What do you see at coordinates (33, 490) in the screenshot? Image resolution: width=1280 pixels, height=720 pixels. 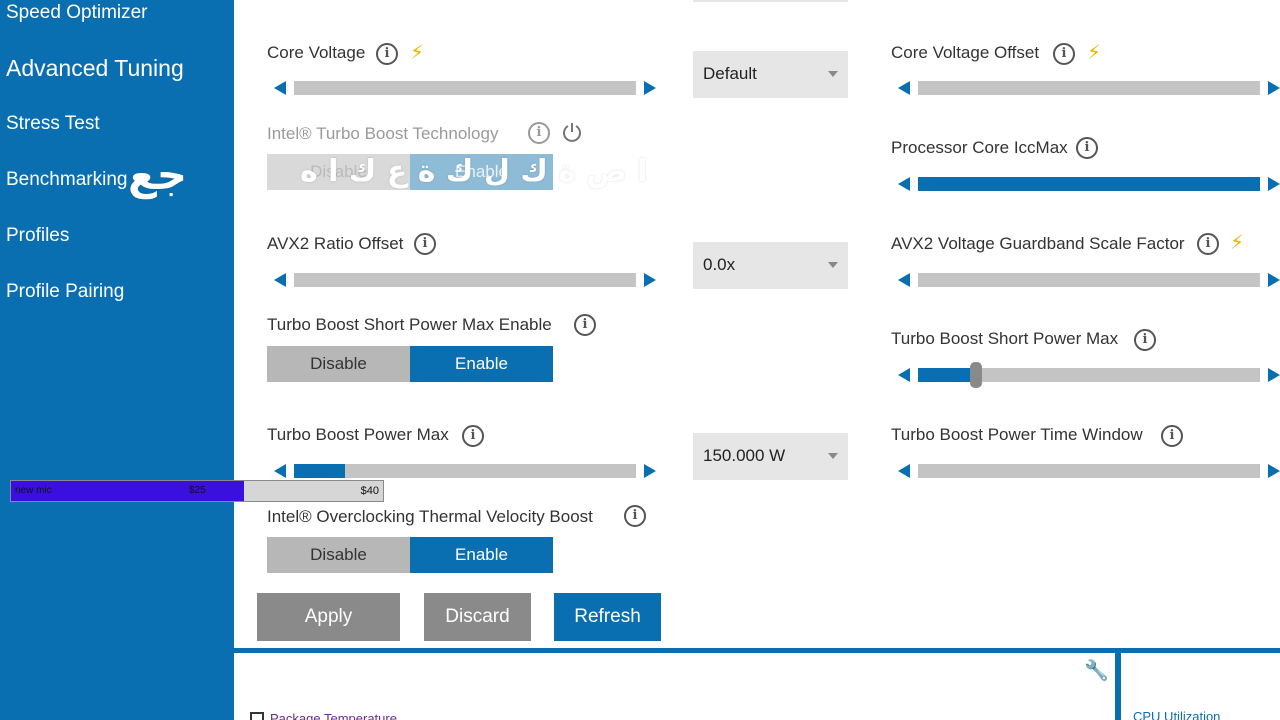 I see `donation-name: new mic` at bounding box center [33, 490].